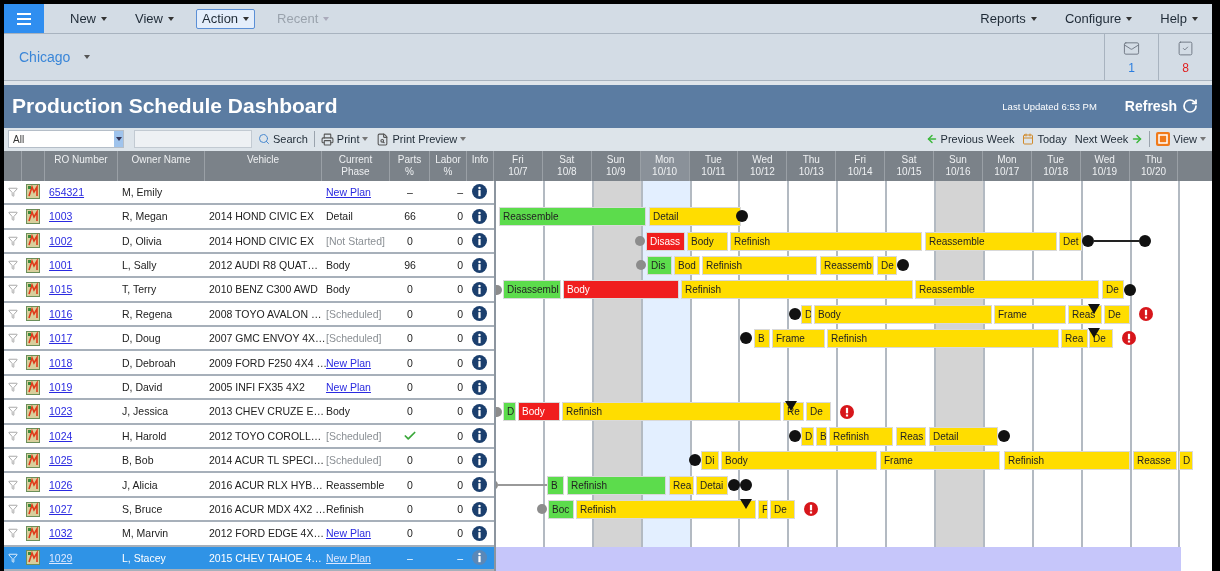  Describe the element at coordinates (61, 411) in the screenshot. I see `ro-number-link: 1023` at that location.